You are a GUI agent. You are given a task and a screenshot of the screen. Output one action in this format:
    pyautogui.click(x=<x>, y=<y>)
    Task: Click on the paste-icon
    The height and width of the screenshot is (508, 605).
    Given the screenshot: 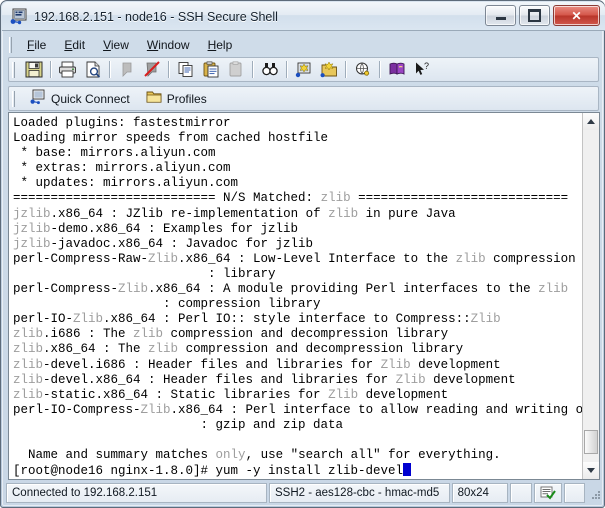 What is the action you would take?
    pyautogui.click(x=210, y=69)
    